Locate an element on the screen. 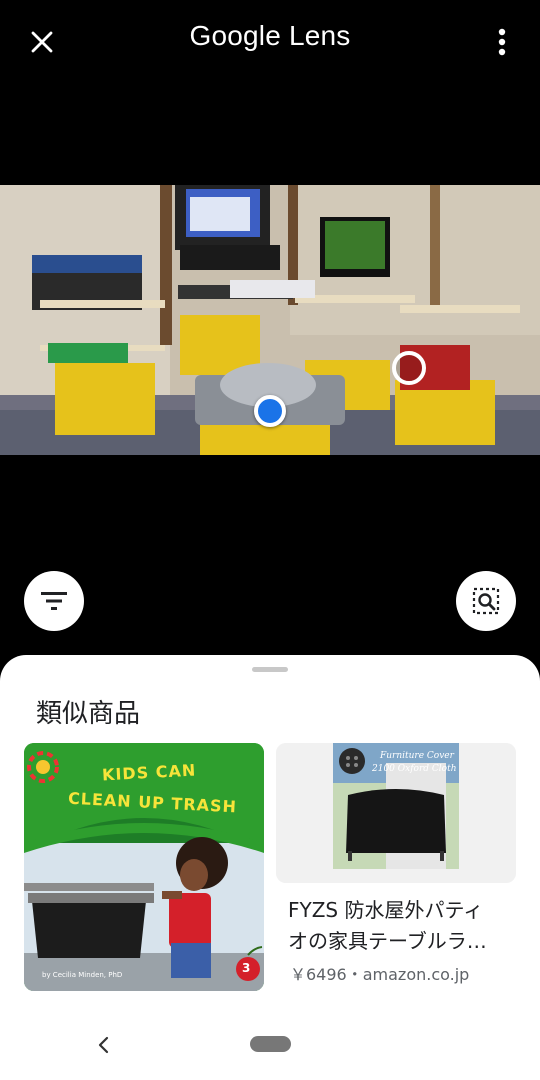  more-options-button is located at coordinates (502, 42).